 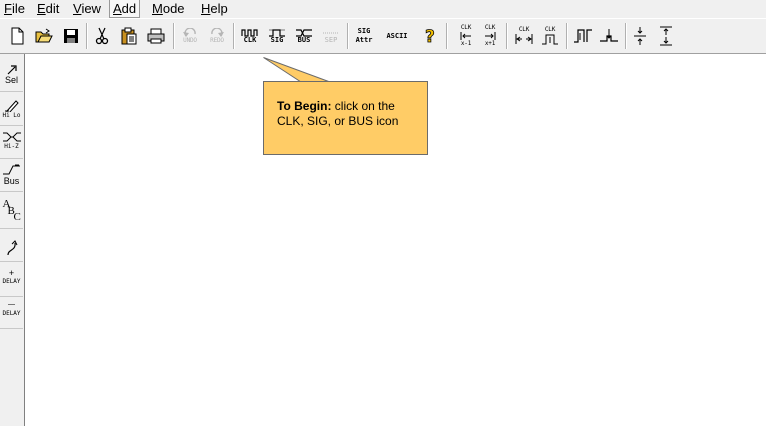 I want to click on save-disk-icon, so click(x=71, y=36).